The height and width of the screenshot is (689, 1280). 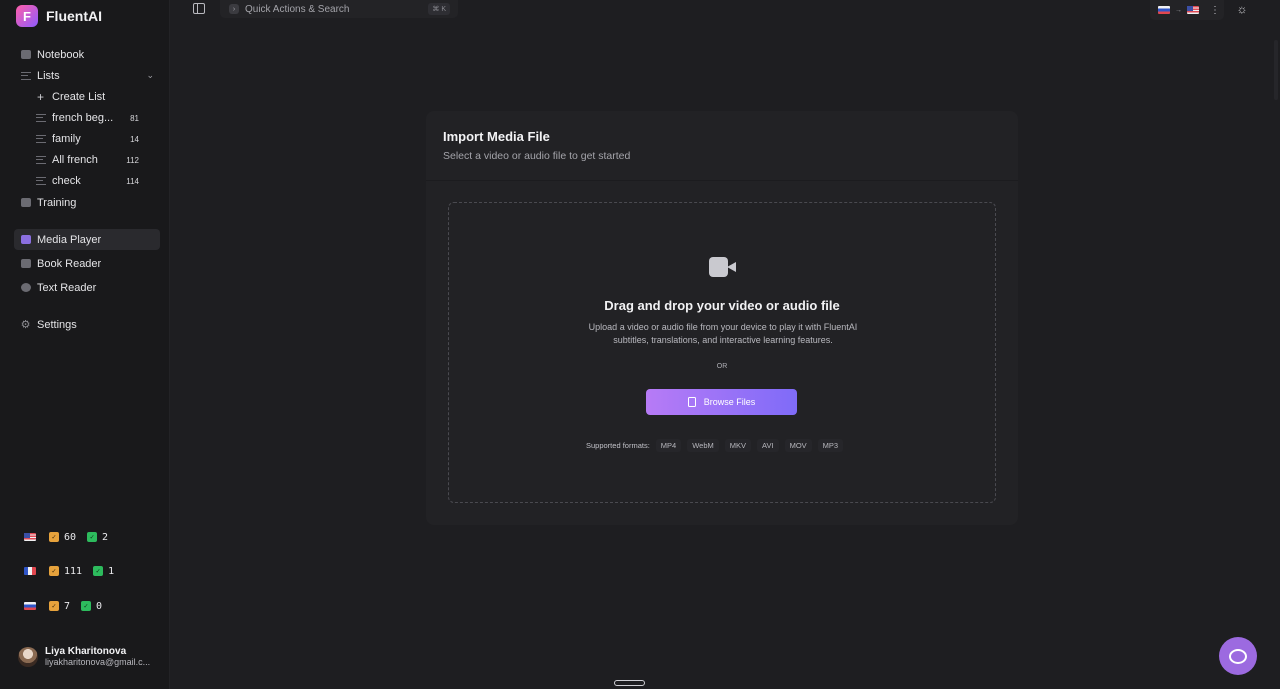 I want to click on search-placeholder: Quick Actions & Search, so click(x=297, y=9).